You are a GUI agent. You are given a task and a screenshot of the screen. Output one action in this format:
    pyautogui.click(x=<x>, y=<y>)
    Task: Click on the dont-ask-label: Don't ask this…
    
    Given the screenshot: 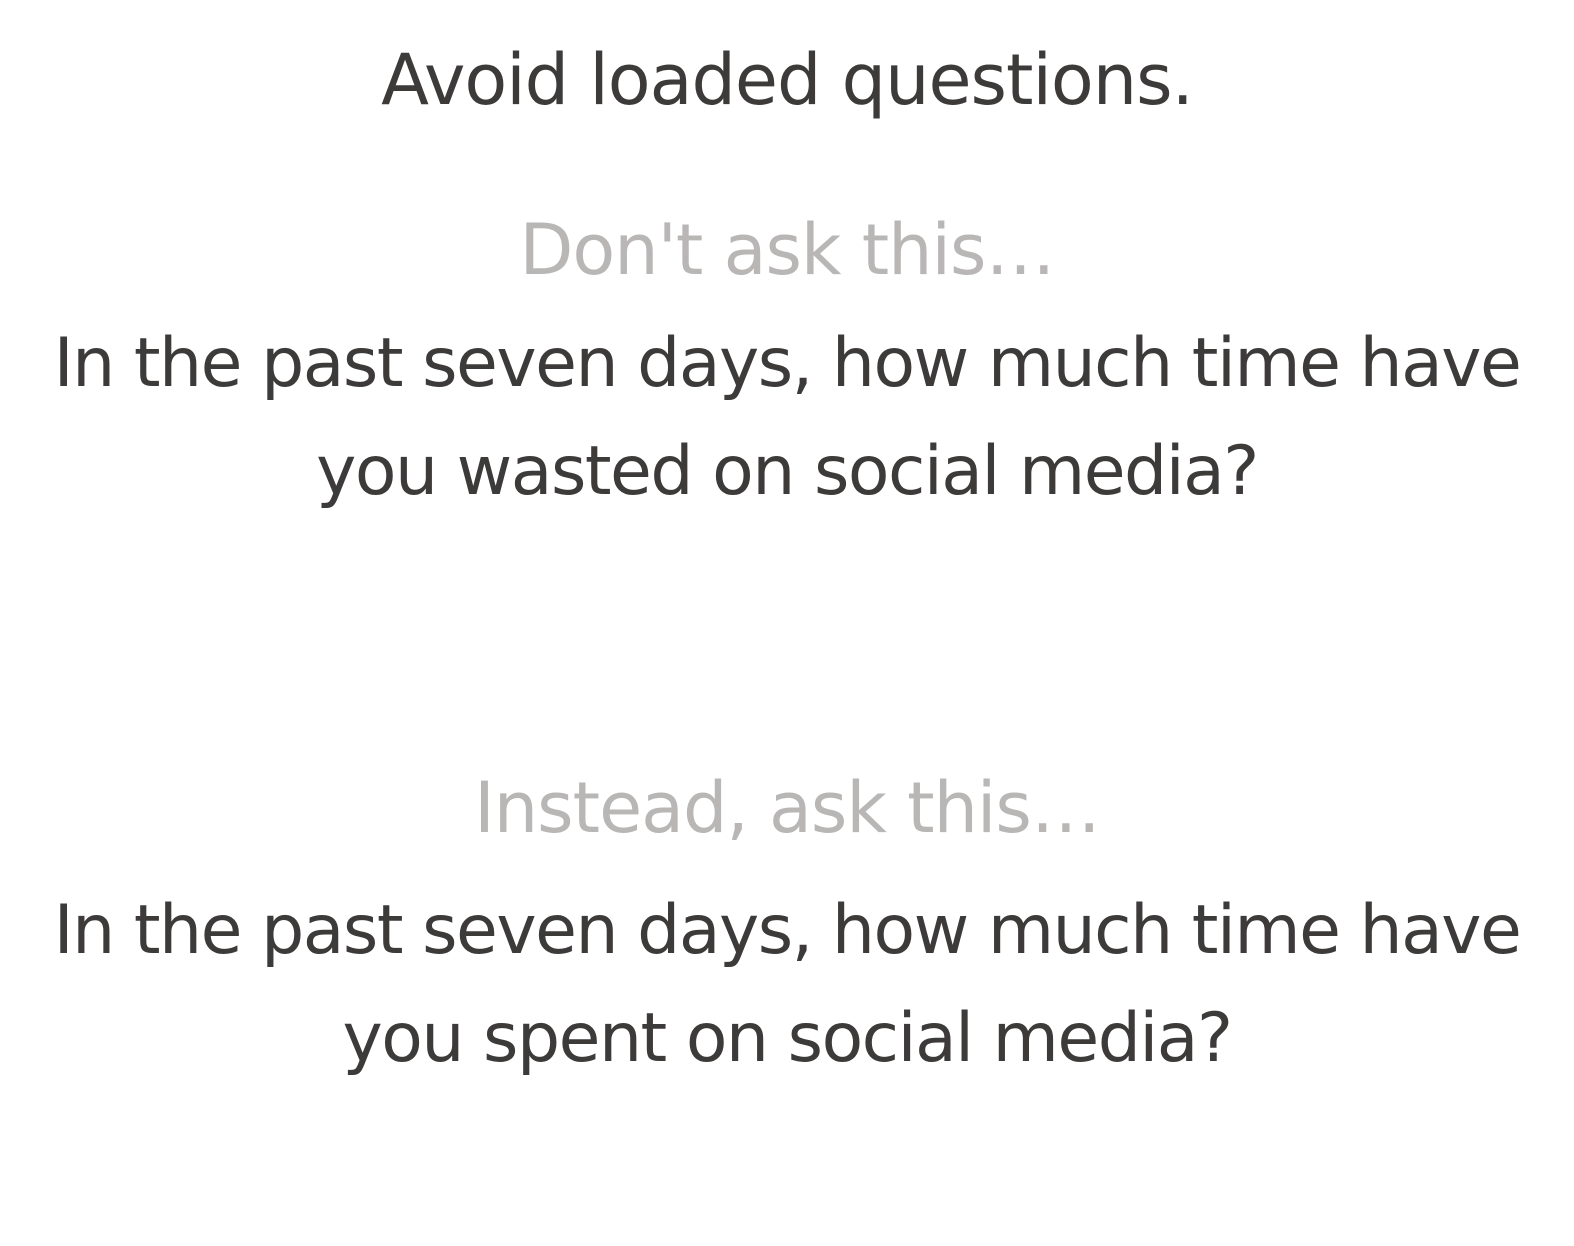 What is the action you would take?
    pyautogui.click(x=787, y=250)
    